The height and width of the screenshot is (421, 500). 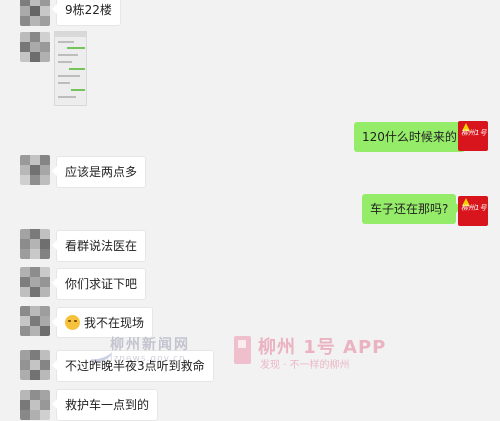 I want to click on message-text: 应该是两点多, so click(x=101, y=172).